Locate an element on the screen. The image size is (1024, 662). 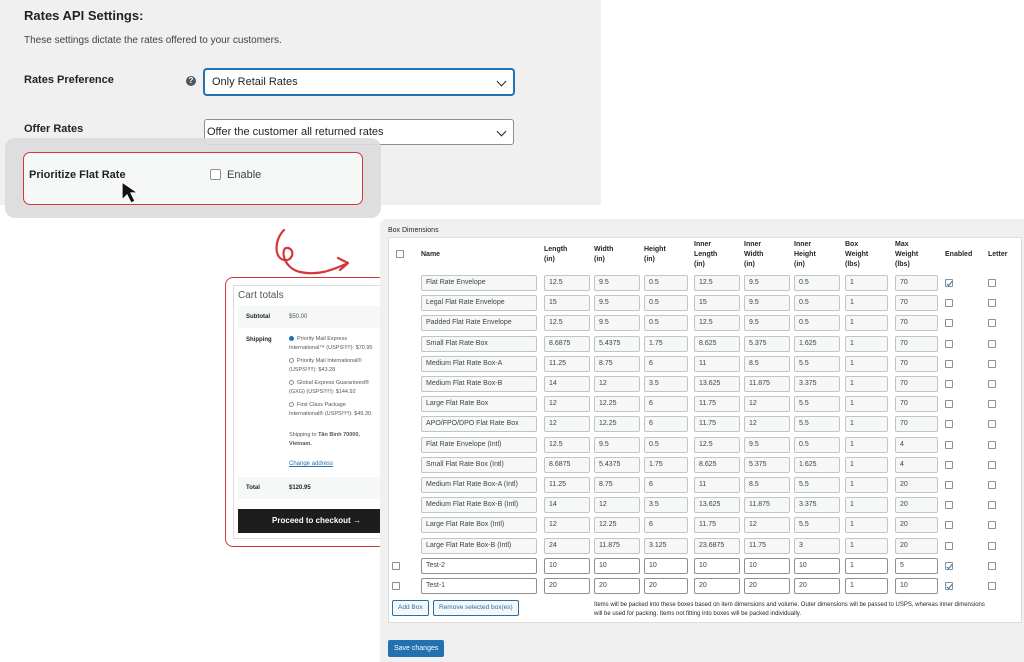
width-input: 10 is located at coordinates (617, 565).